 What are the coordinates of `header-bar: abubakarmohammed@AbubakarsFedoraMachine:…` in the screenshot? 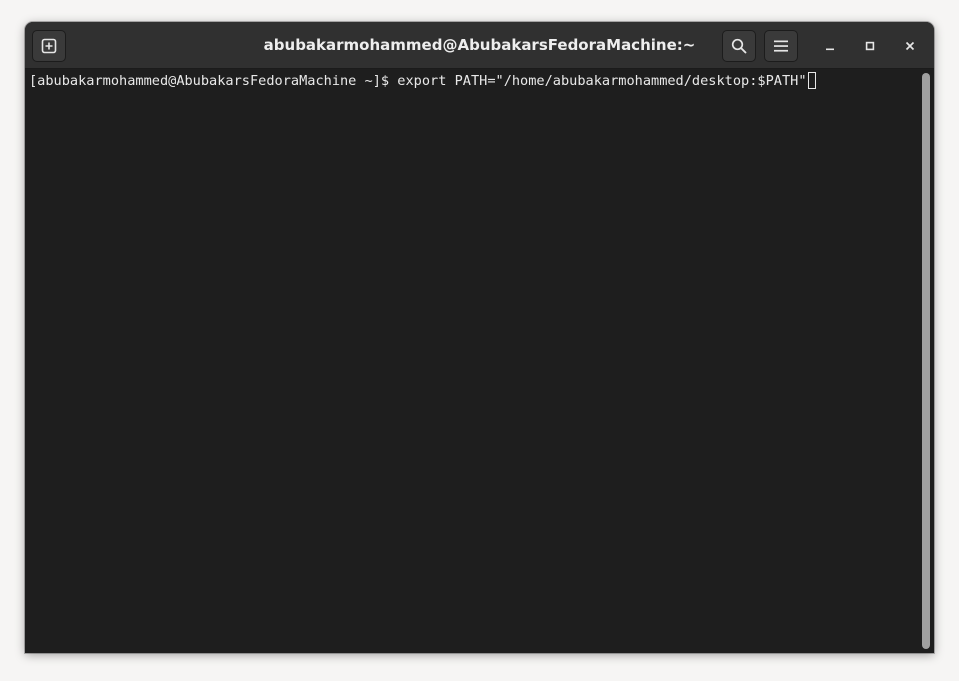 It's located at (479, 45).